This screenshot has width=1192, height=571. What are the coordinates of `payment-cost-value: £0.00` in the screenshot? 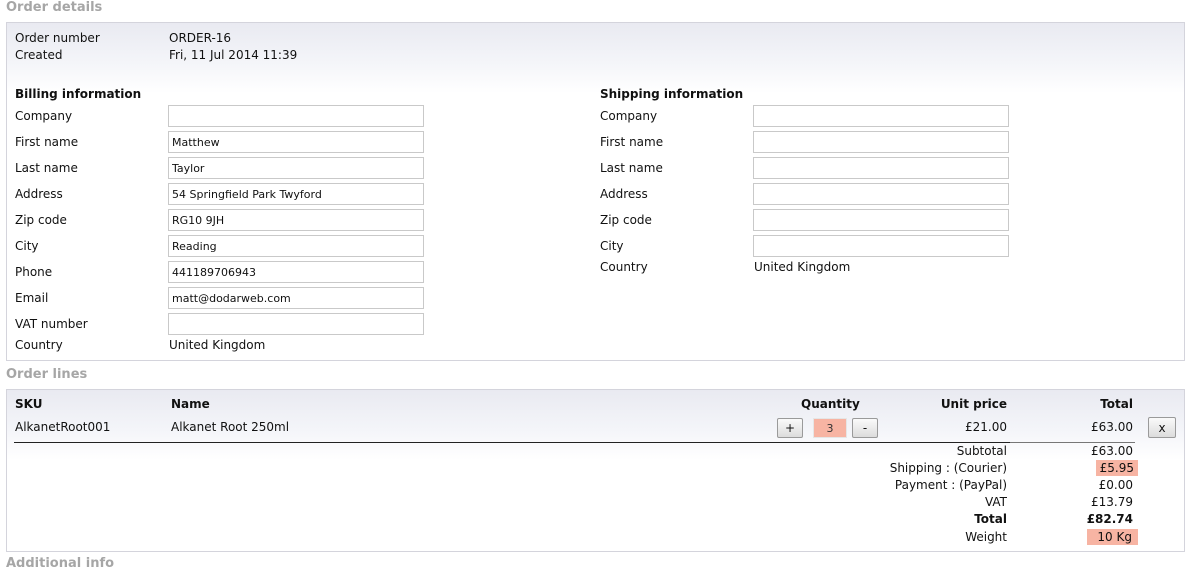 It's located at (1115, 485).